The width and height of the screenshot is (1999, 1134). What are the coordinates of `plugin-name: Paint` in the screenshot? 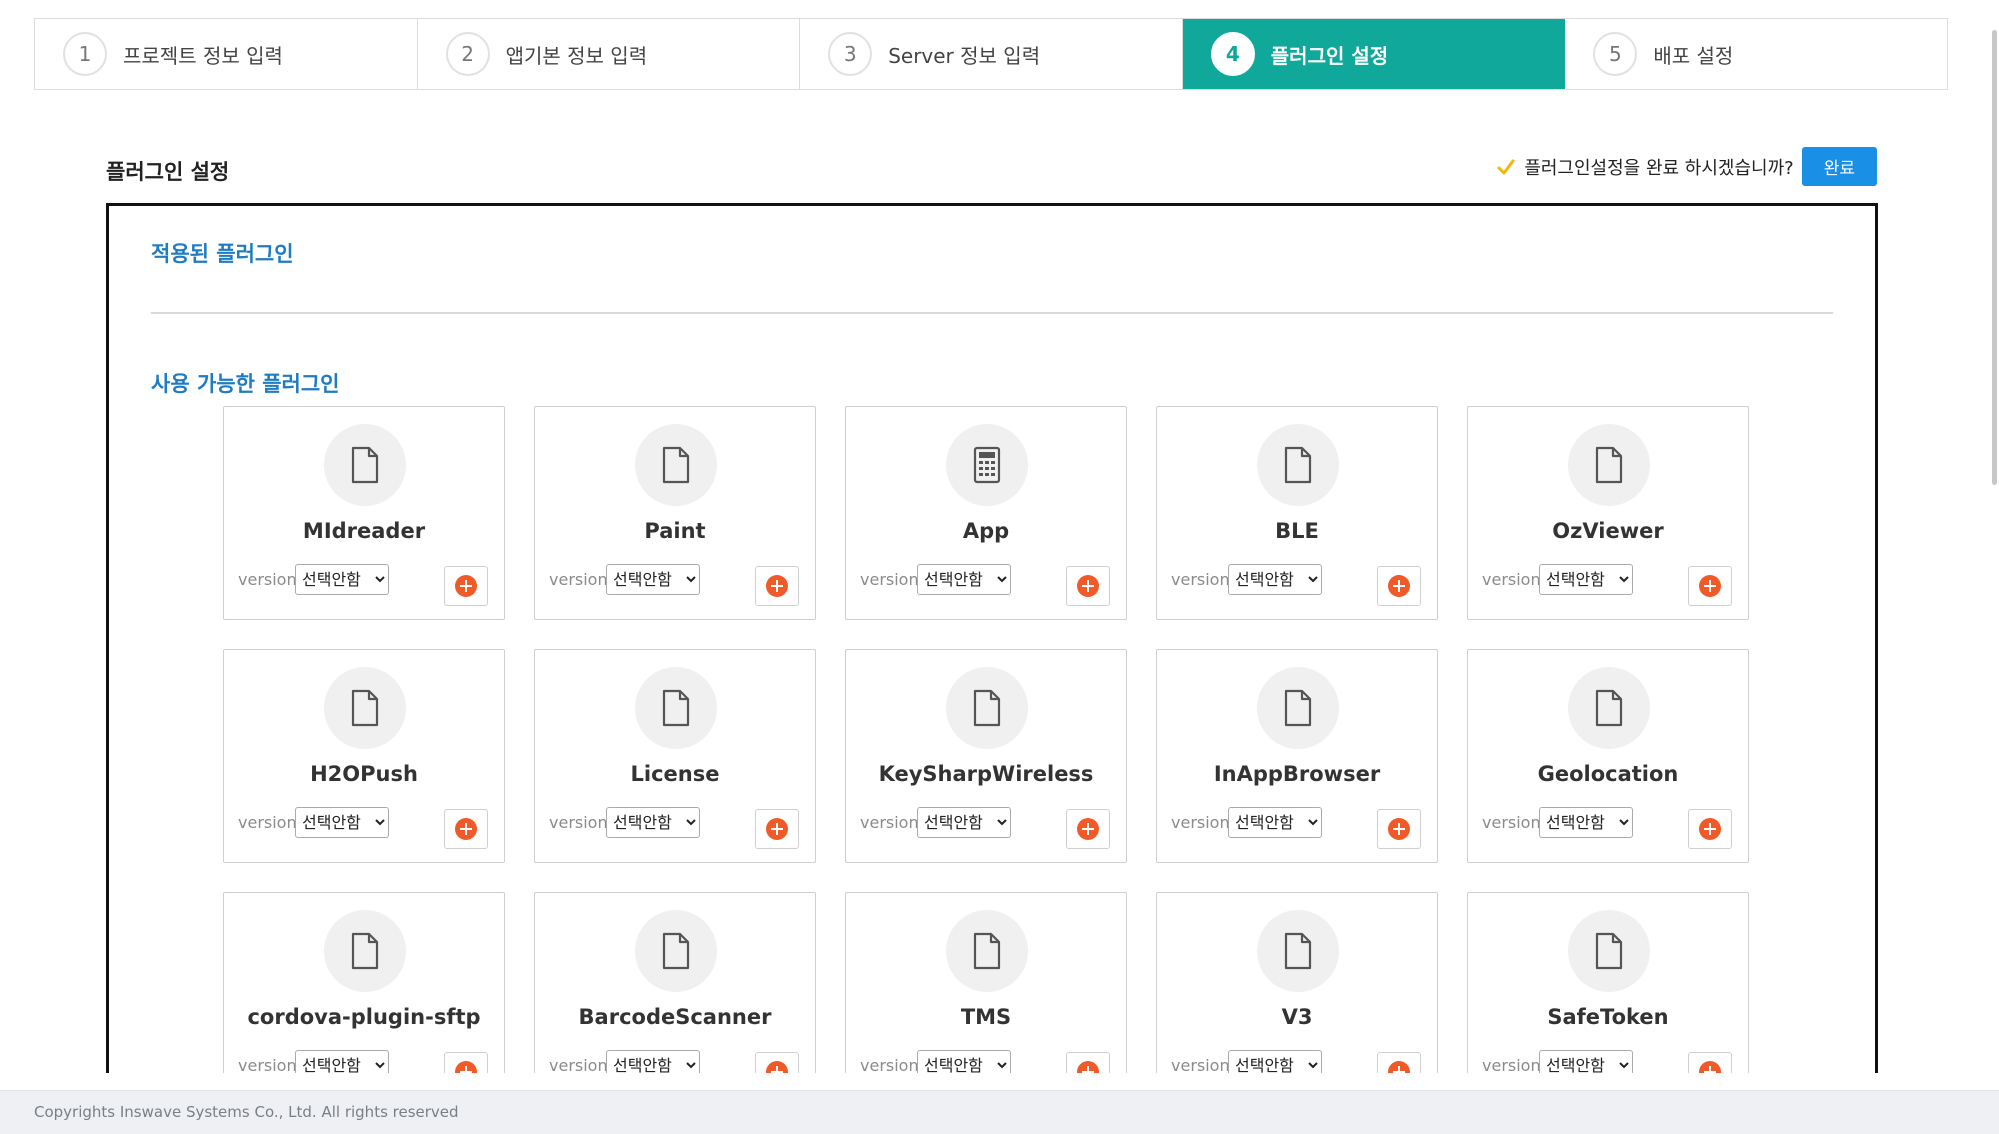 It's located at (675, 531).